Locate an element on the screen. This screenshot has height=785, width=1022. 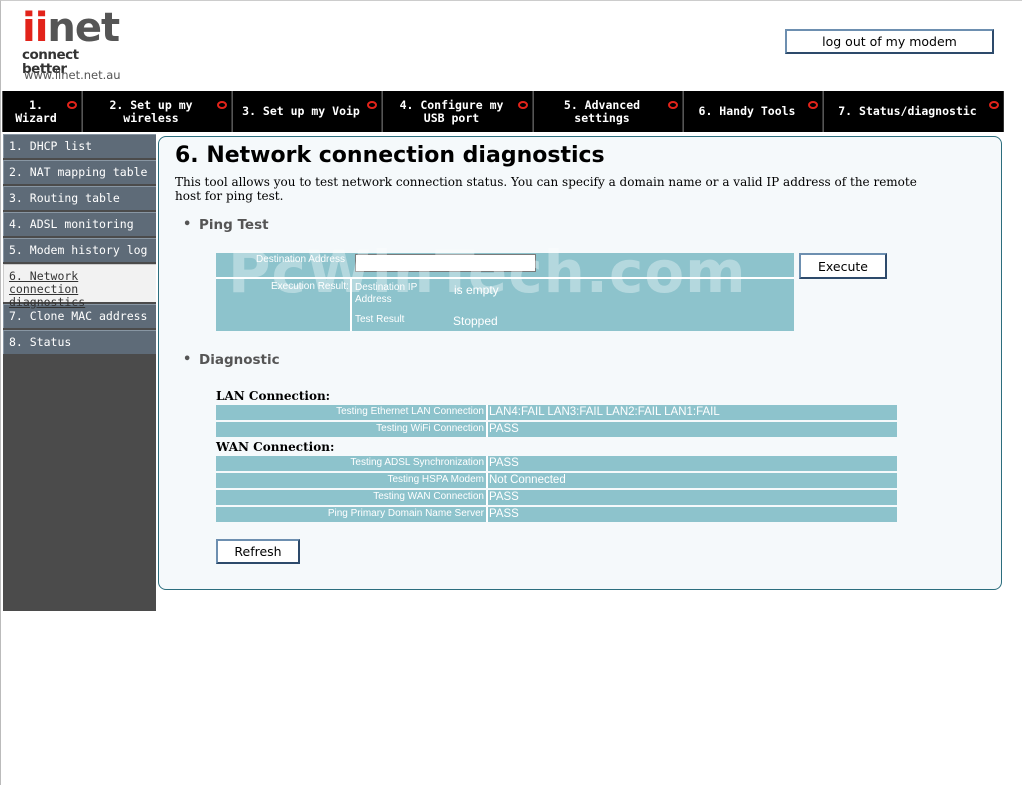
tab-handy-tools: 6. Handy Tools is located at coordinates (753, 111).